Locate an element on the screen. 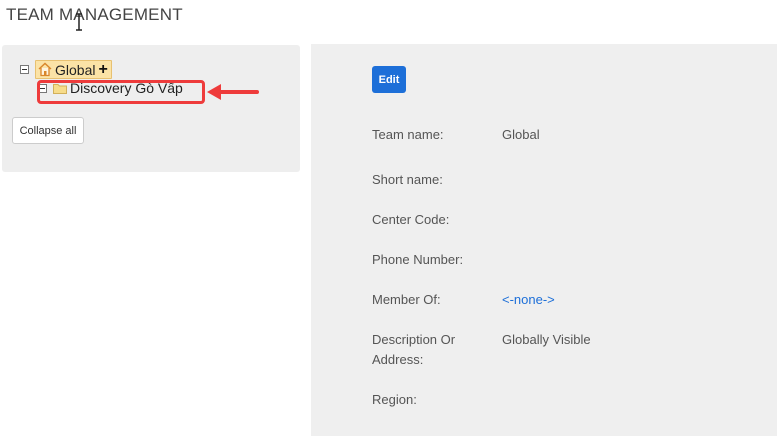 The image size is (777, 436). red-arrow-icon is located at coordinates (233, 92).